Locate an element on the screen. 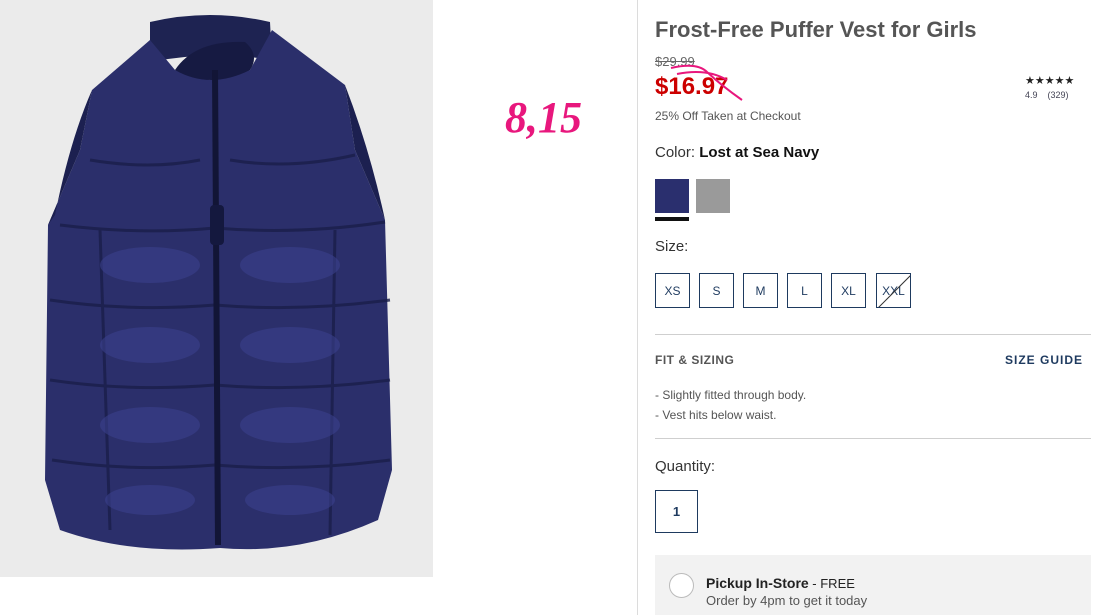 This screenshot has height=615, width=1113. color-swatch-navy is located at coordinates (672, 196).